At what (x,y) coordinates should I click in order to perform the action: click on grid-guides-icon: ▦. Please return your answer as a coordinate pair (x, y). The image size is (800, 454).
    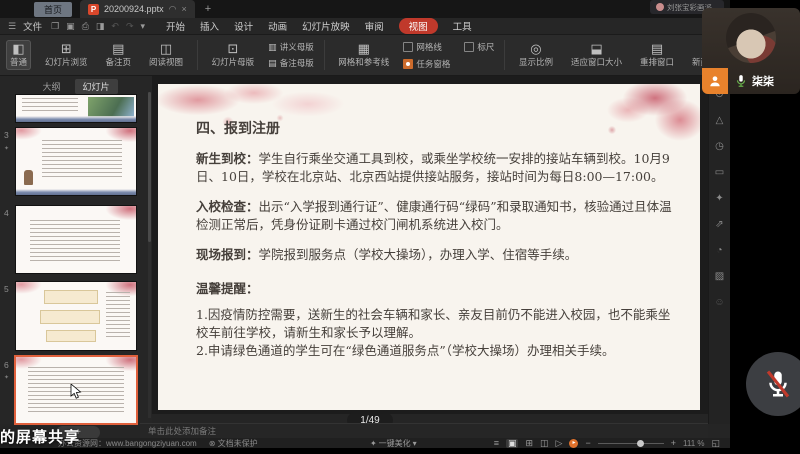
    Looking at the image, I should click on (363, 48).